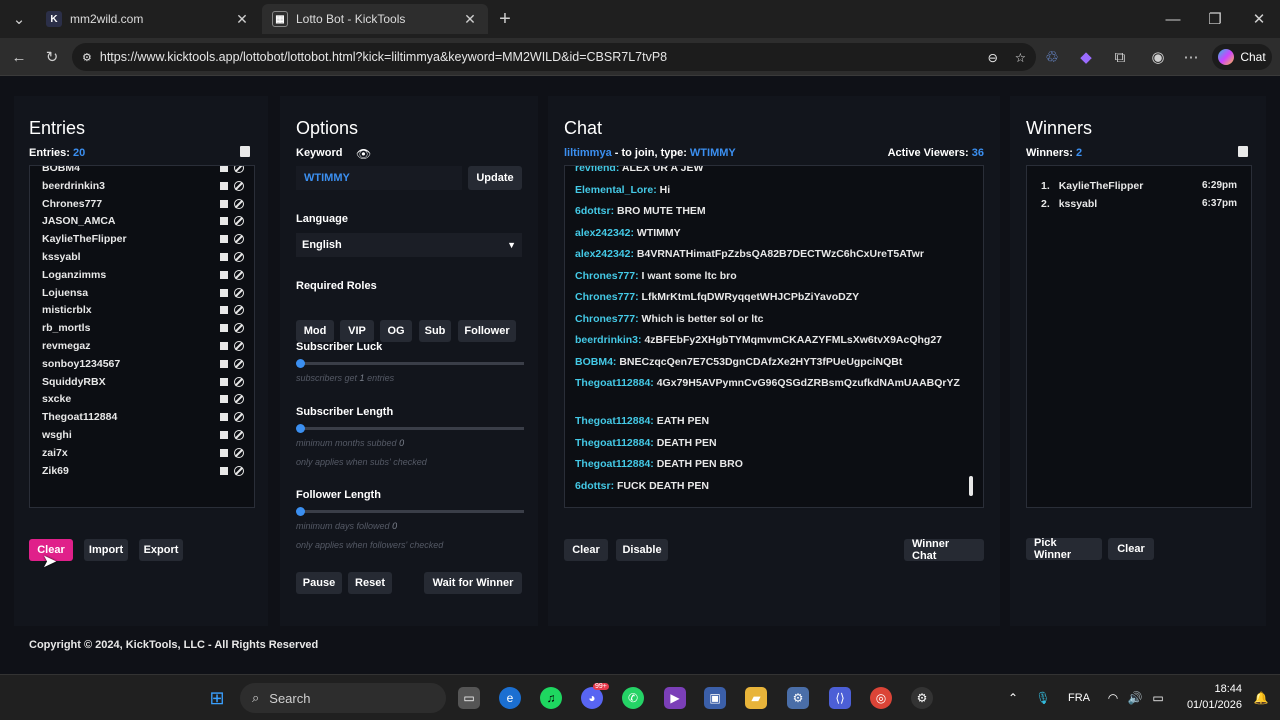  Describe the element at coordinates (19, 19) in the screenshot. I see `tab-list-chevron-icon: ⌄` at that location.